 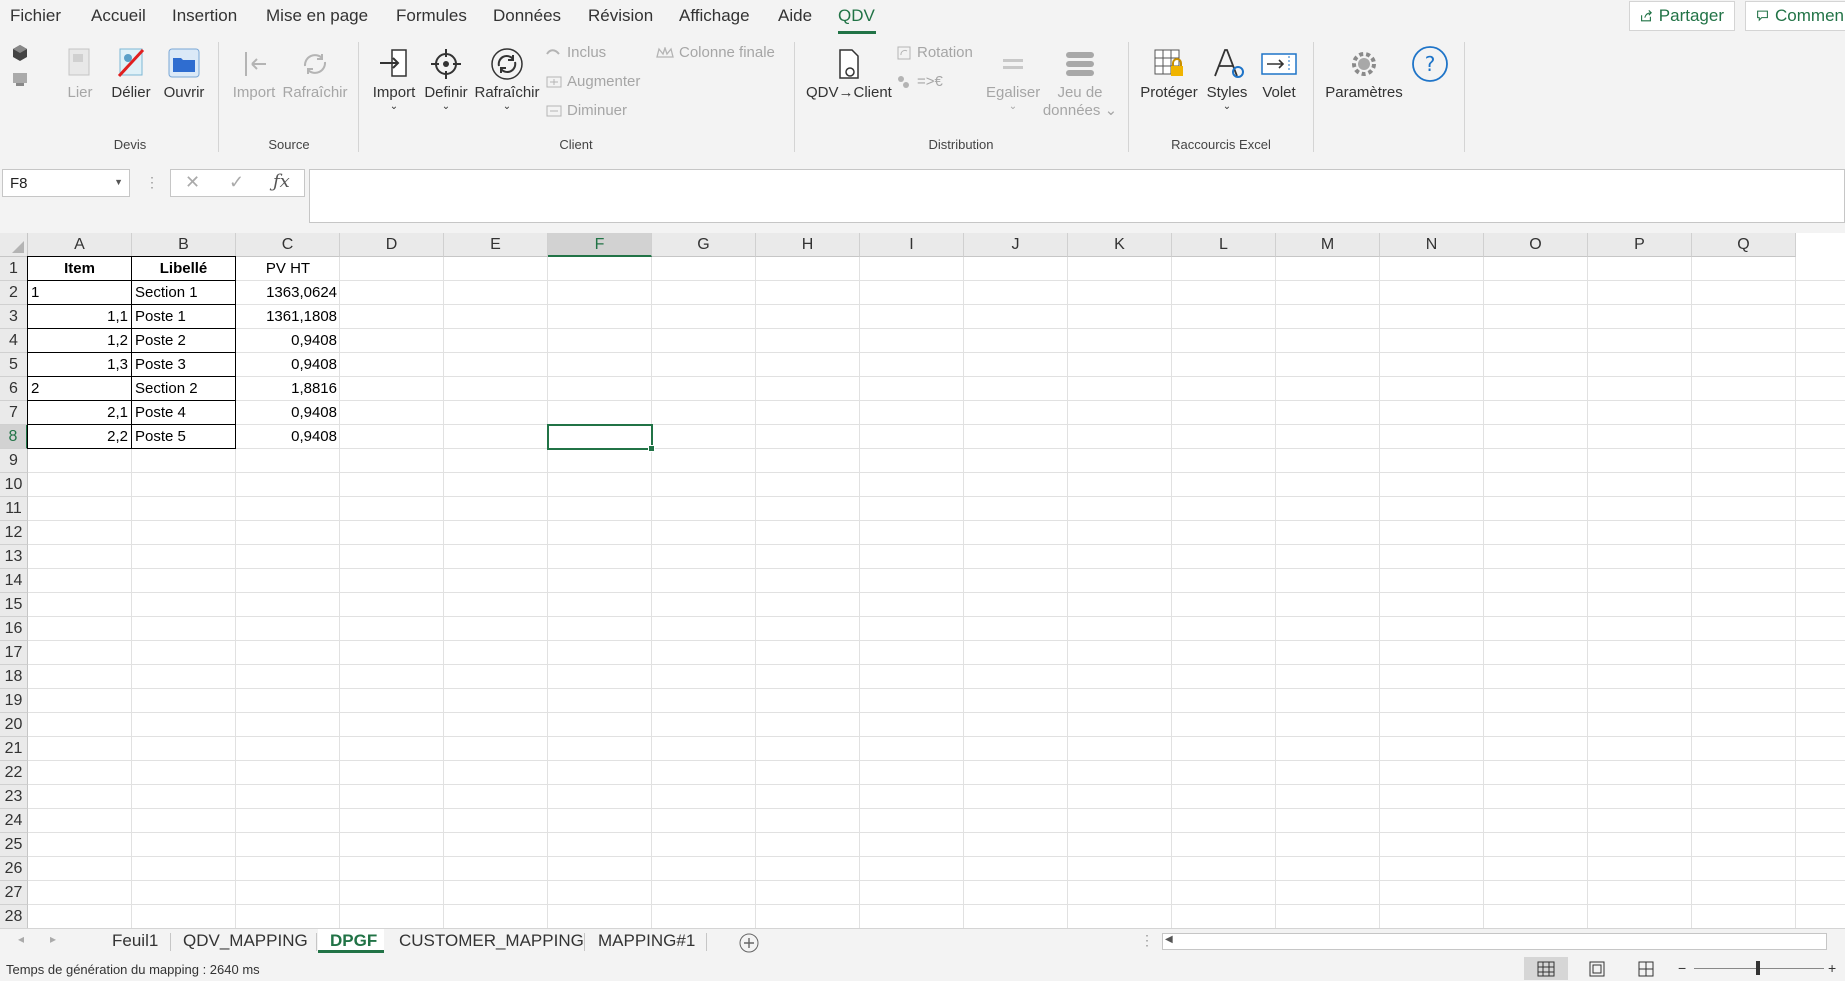 What do you see at coordinates (1597, 968) in the screenshot?
I see `page-layout-view-button` at bounding box center [1597, 968].